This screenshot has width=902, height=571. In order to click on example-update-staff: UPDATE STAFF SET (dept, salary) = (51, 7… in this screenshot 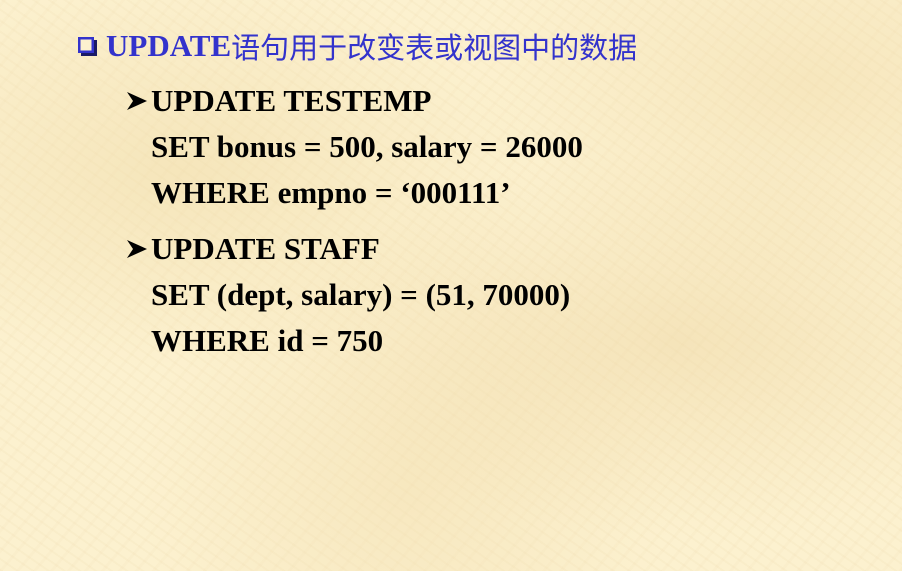, I will do `click(347, 295)`.